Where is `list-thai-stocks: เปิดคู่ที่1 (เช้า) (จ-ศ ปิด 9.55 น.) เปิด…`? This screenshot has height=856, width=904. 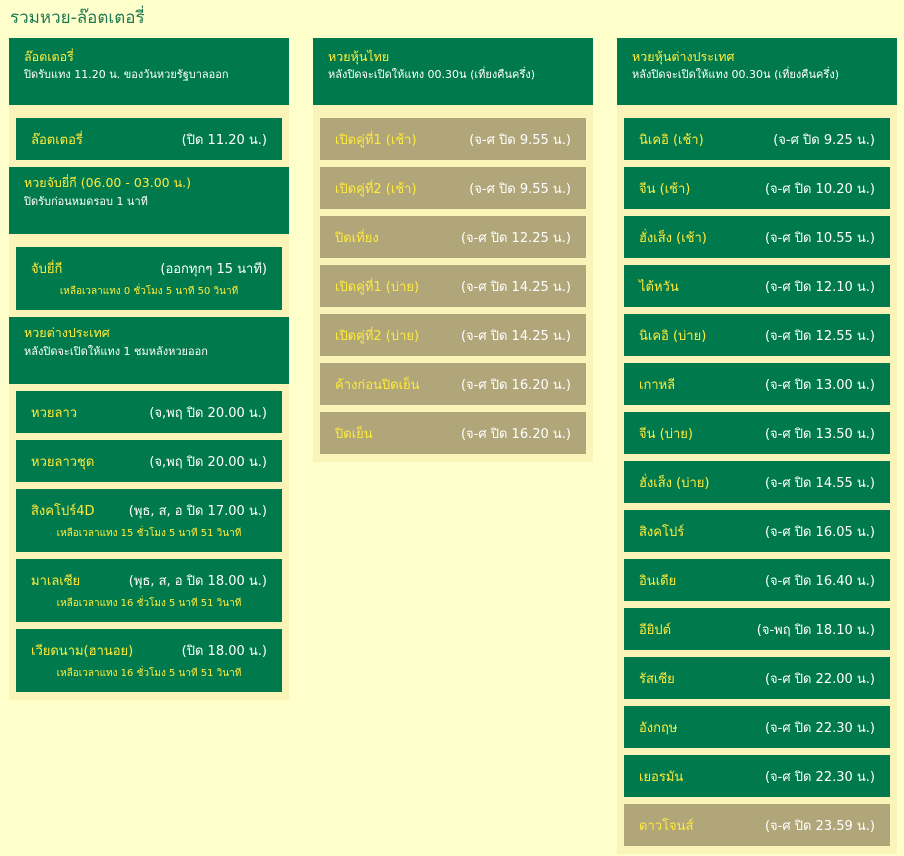 list-thai-stocks: เปิดคู่ที่1 (เช้า) (จ-ศ ปิด 9.55 น.) เปิด… is located at coordinates (453, 286).